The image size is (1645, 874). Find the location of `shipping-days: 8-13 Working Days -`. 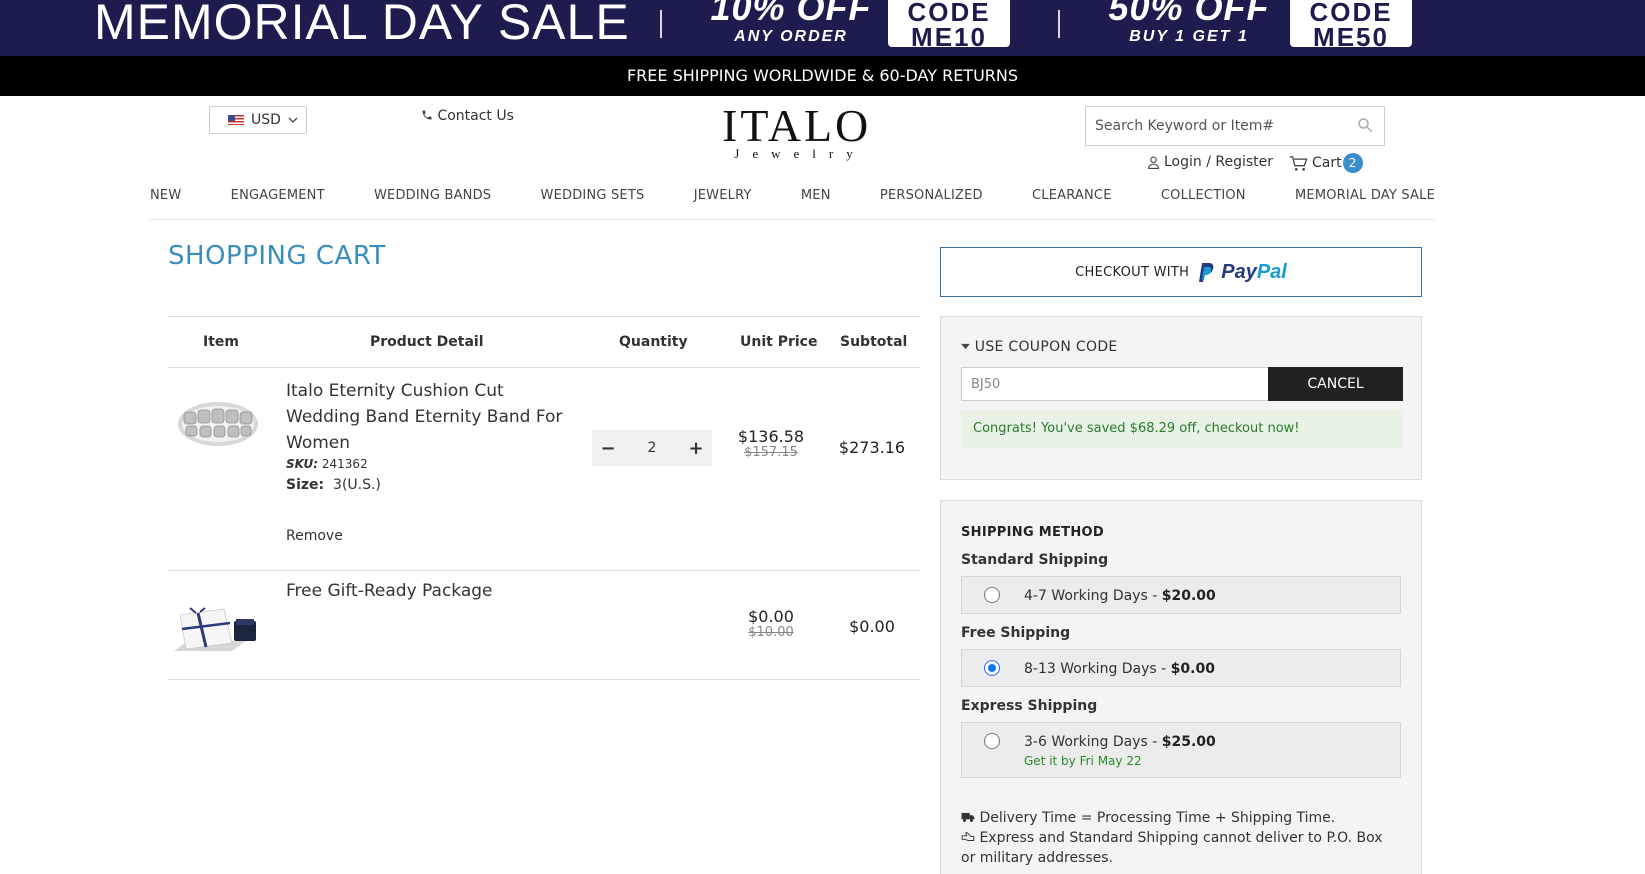

shipping-days: 8-13 Working Days - is located at coordinates (1097, 669).